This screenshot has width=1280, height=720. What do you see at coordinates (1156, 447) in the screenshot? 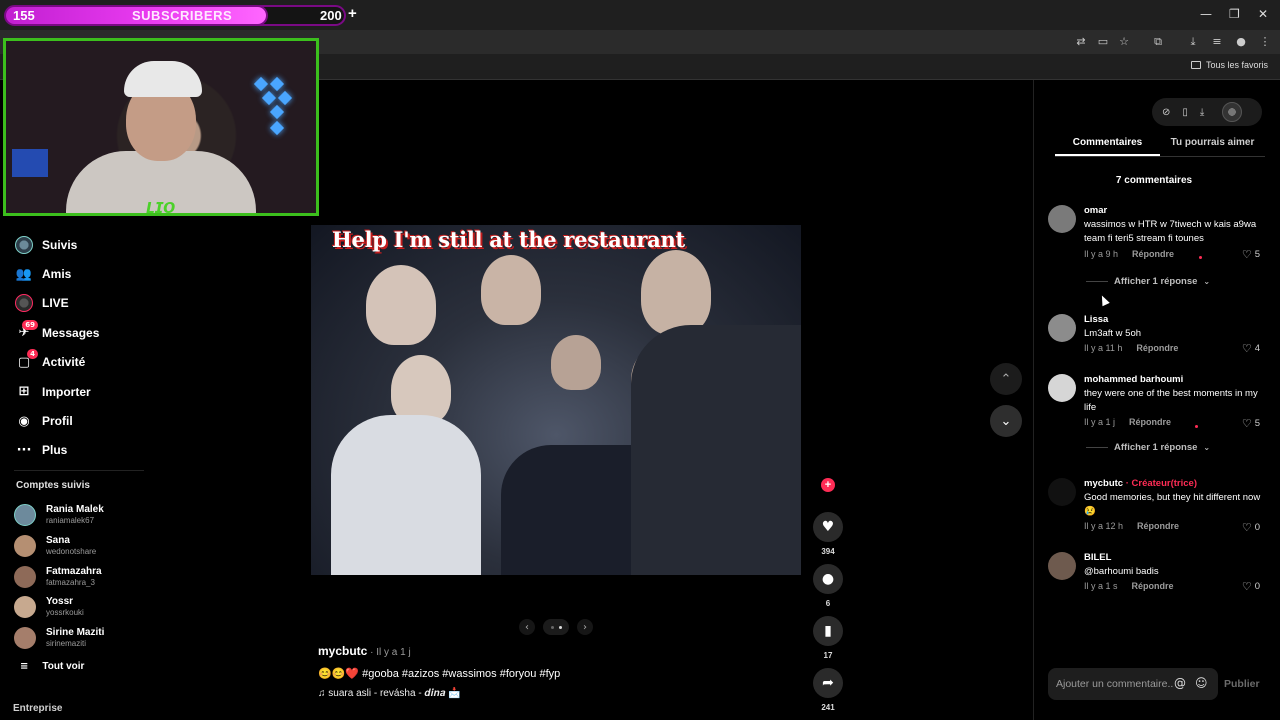
I see `show-replies-label: Afficher 1 réponse` at bounding box center [1156, 447].